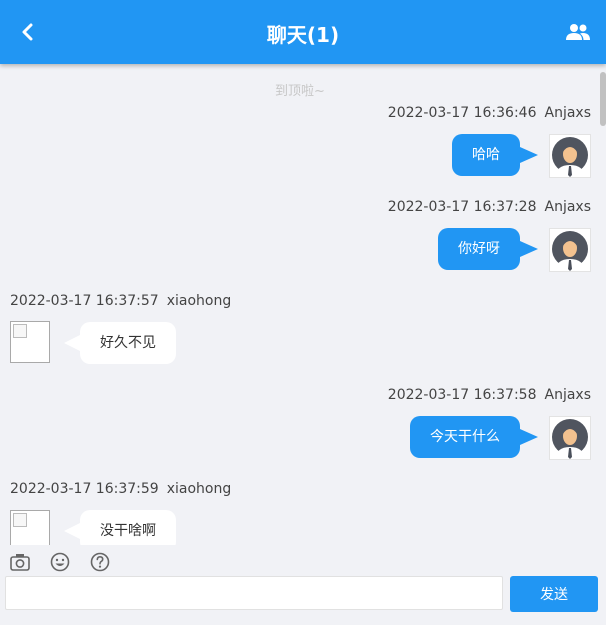 This screenshot has height=625, width=606. I want to click on scrollbar-track, so click(603, 308).